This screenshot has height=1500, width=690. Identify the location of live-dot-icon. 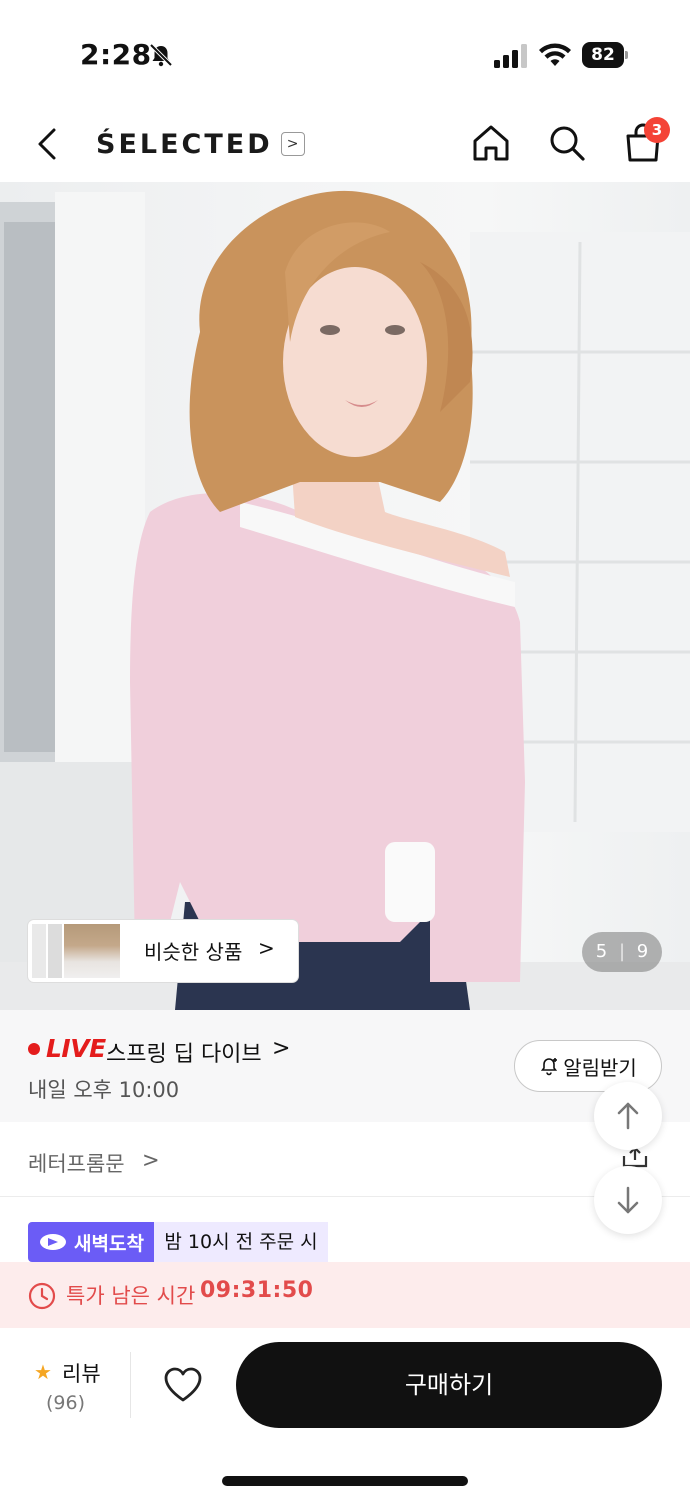
(34, 1049).